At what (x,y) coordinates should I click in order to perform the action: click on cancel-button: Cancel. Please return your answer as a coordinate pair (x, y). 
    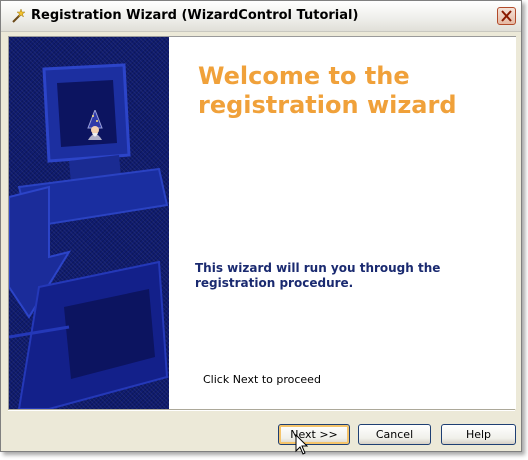
    Looking at the image, I should click on (394, 434).